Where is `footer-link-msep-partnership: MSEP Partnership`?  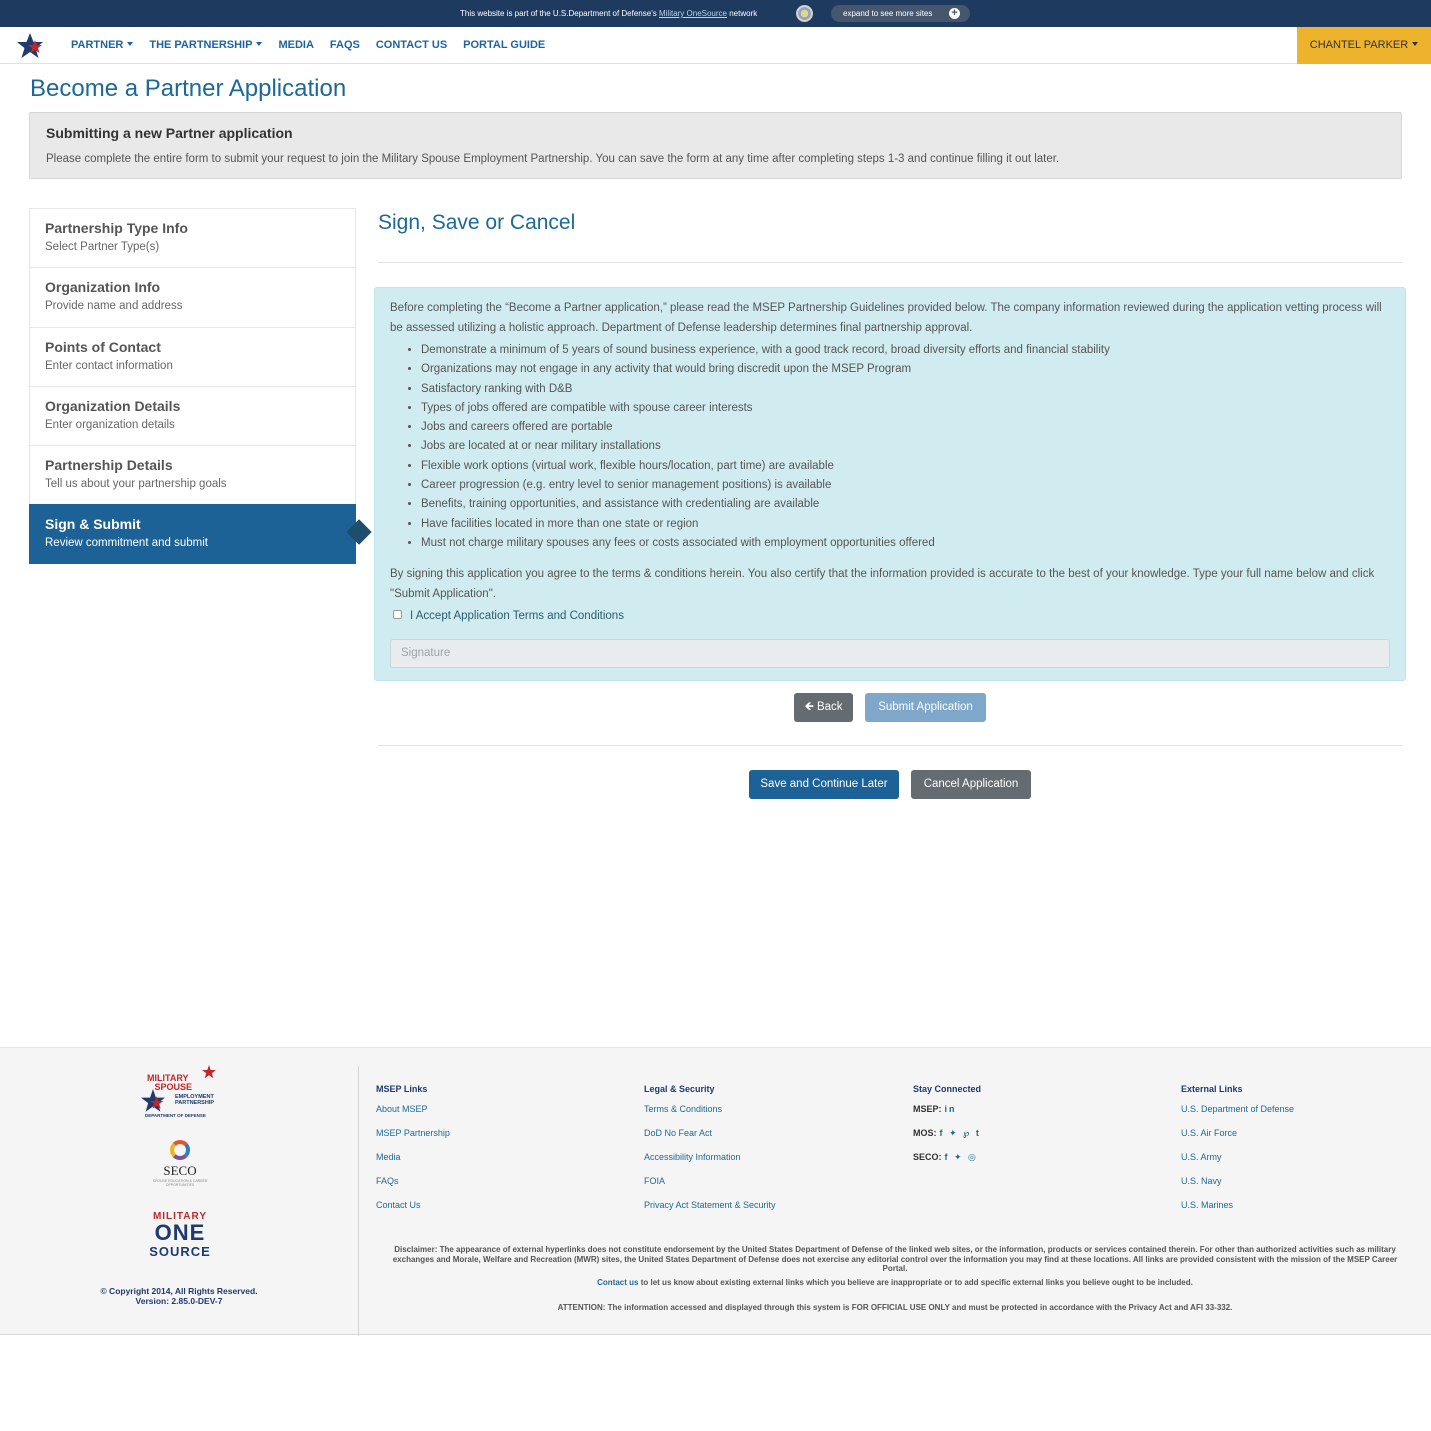
footer-link-msep-partnership: MSEP Partnership is located at coordinates (413, 1139).